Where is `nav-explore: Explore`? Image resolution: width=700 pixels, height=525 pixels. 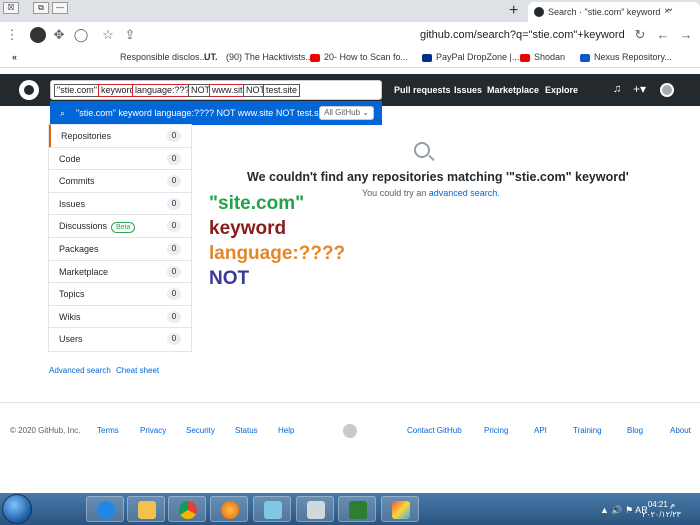
nav-explore: Explore is located at coordinates (561, 90).